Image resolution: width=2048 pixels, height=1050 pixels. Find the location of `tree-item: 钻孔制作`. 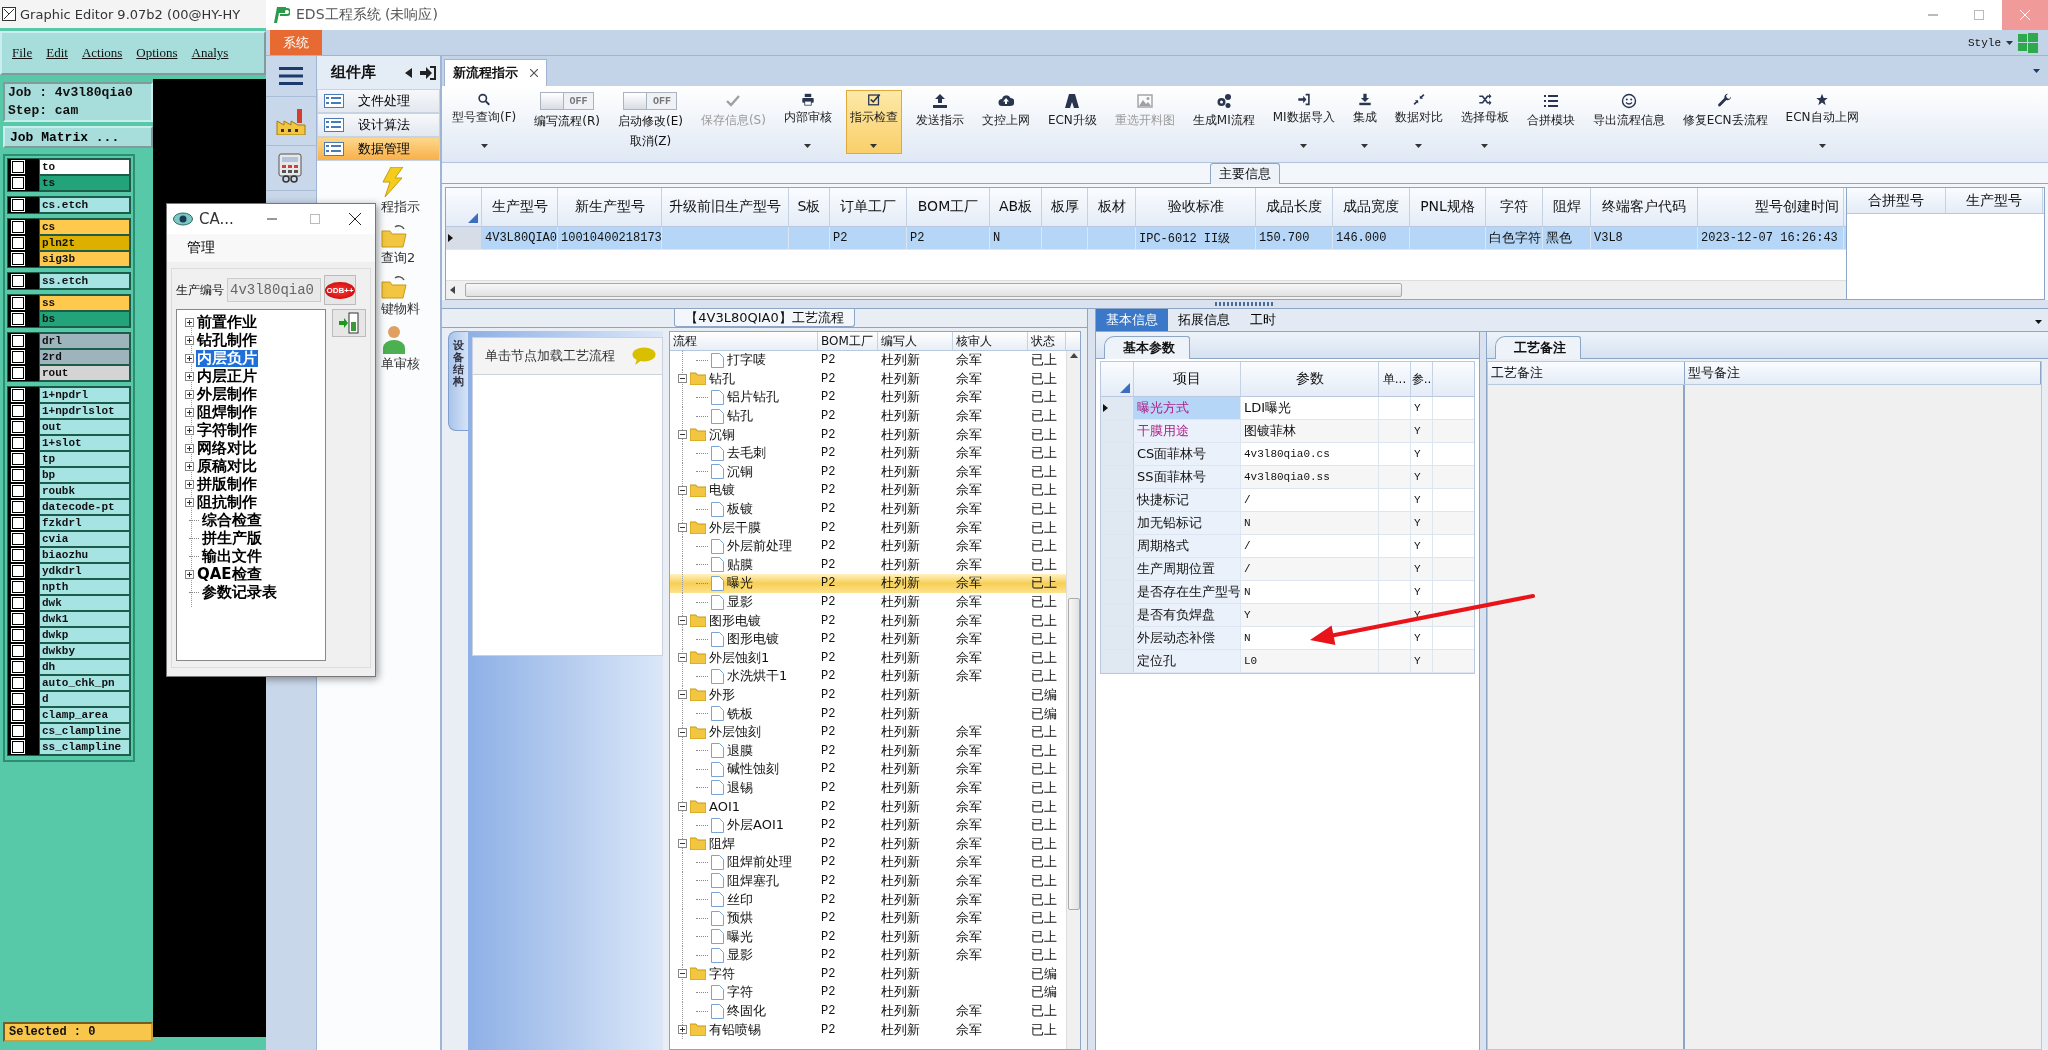

tree-item: 钻孔制作 is located at coordinates (227, 340).